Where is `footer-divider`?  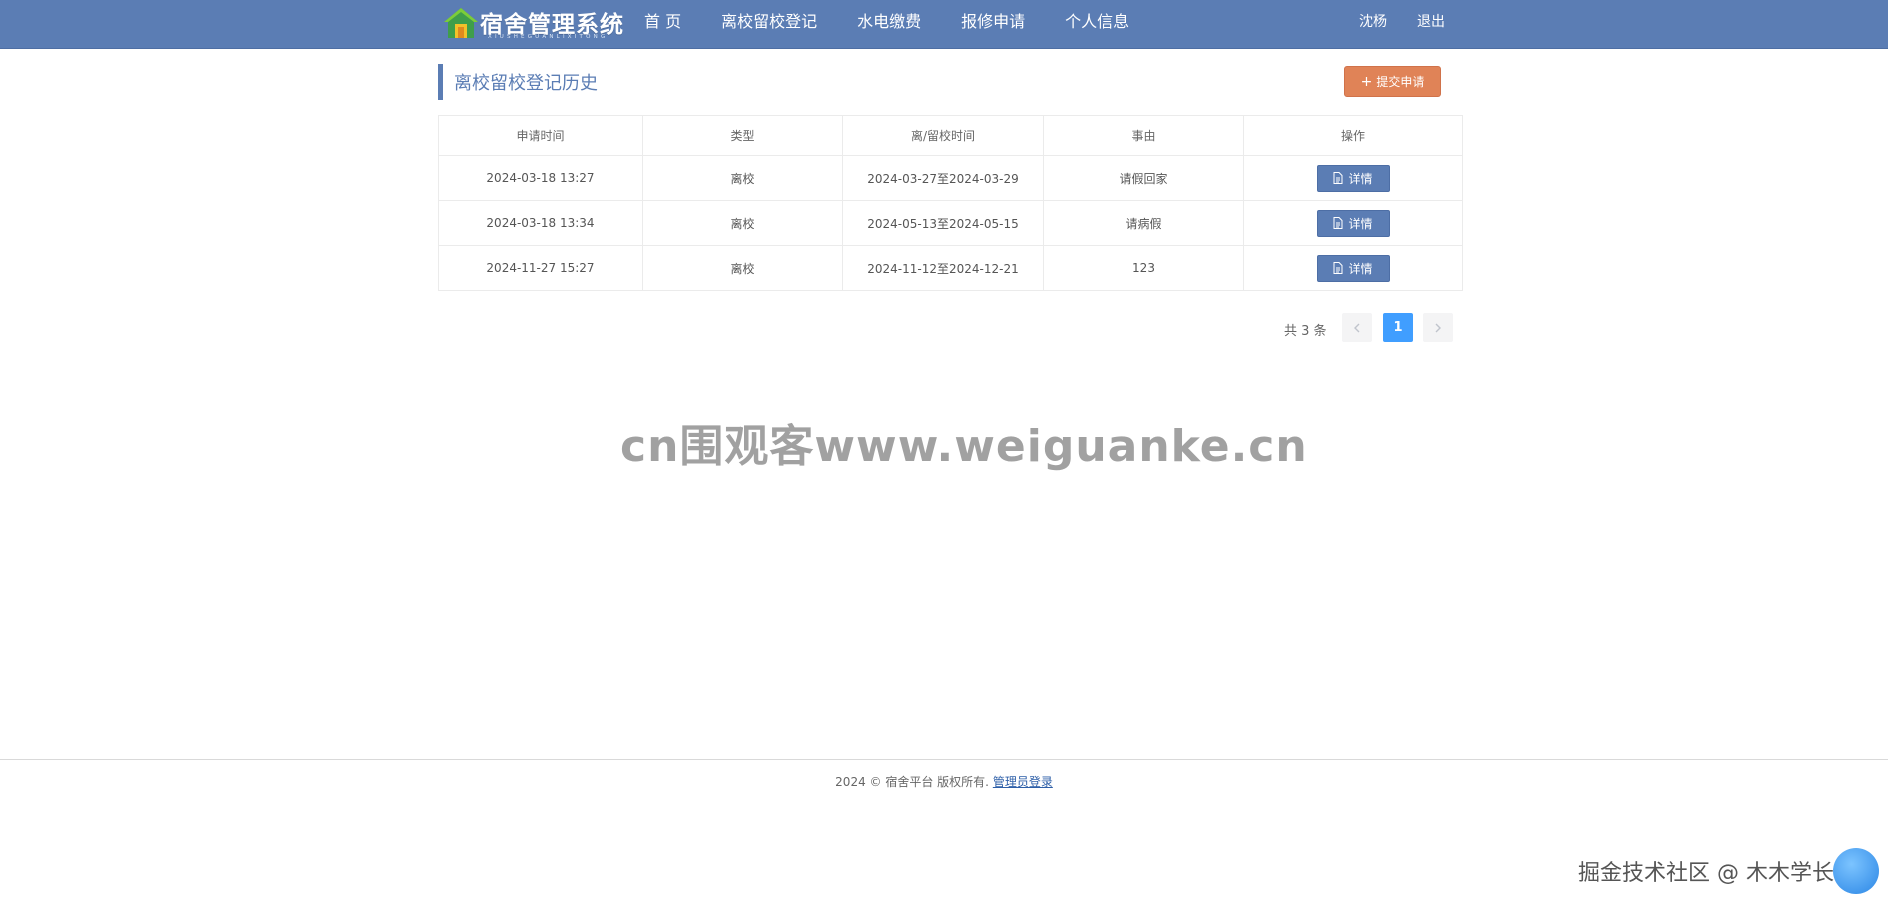 footer-divider is located at coordinates (944, 759).